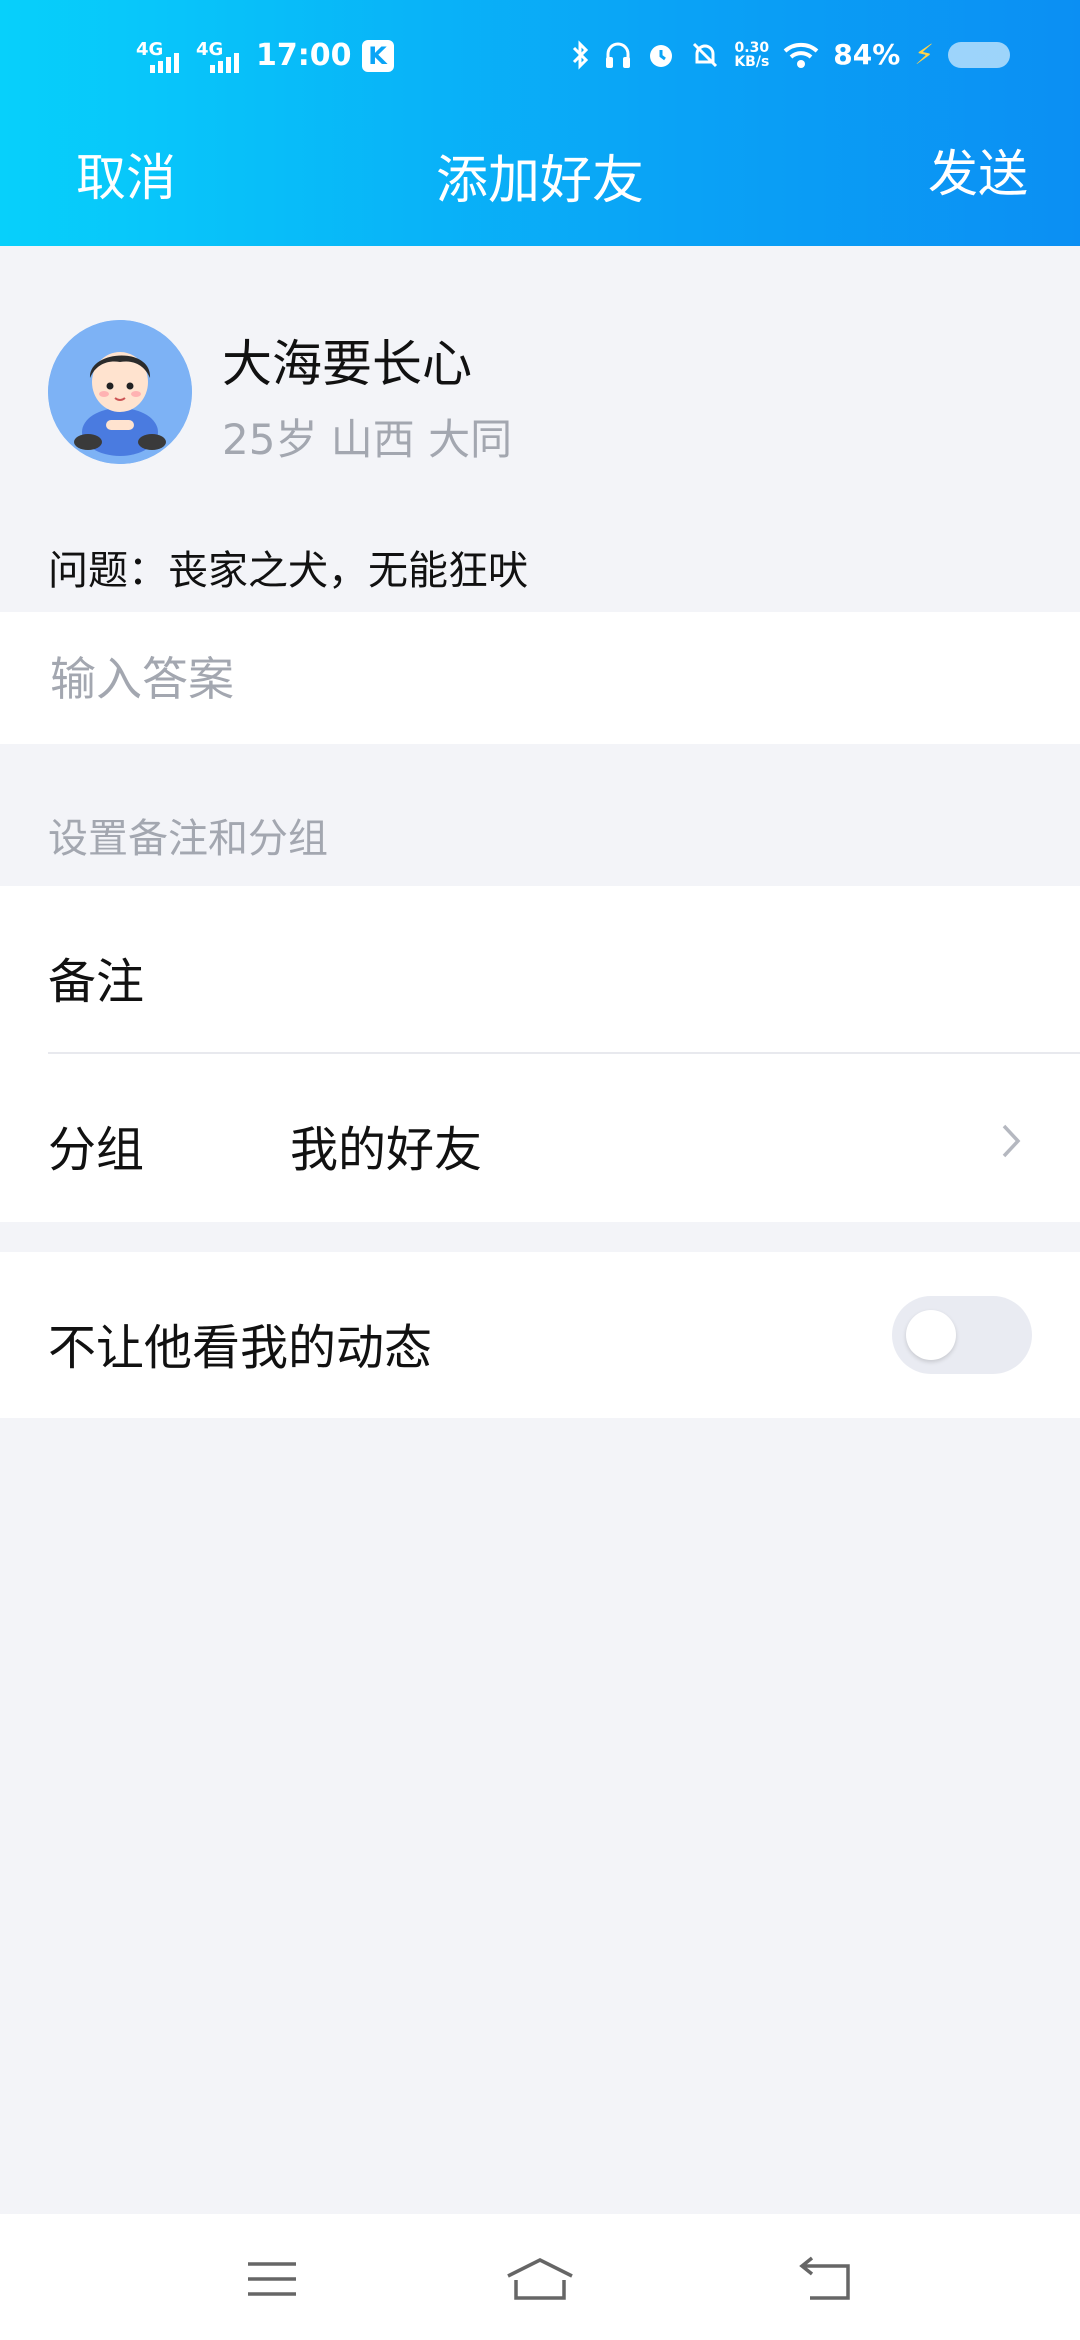  What do you see at coordinates (272, 2279) in the screenshot?
I see `menu-icon` at bounding box center [272, 2279].